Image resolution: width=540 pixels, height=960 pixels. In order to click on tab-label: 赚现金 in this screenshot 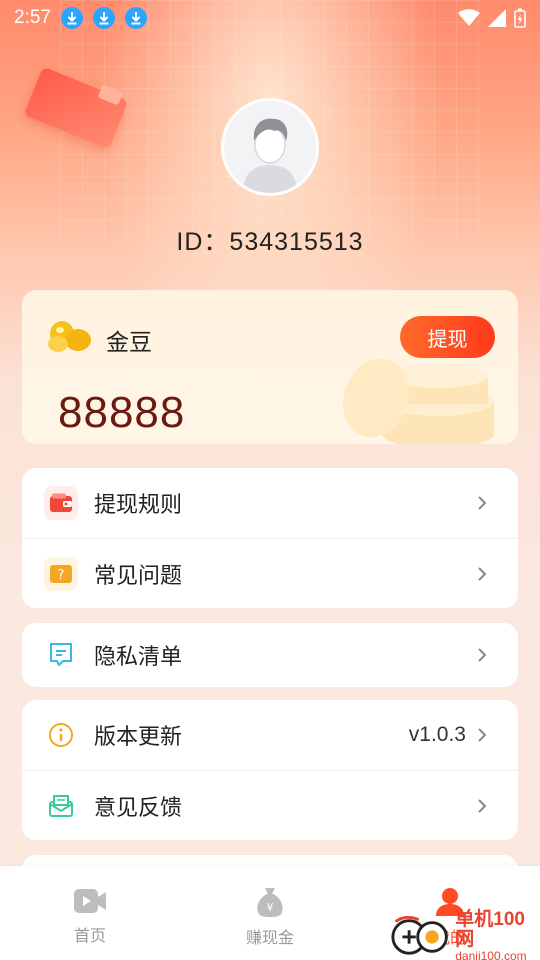, I will do `click(269, 938)`.